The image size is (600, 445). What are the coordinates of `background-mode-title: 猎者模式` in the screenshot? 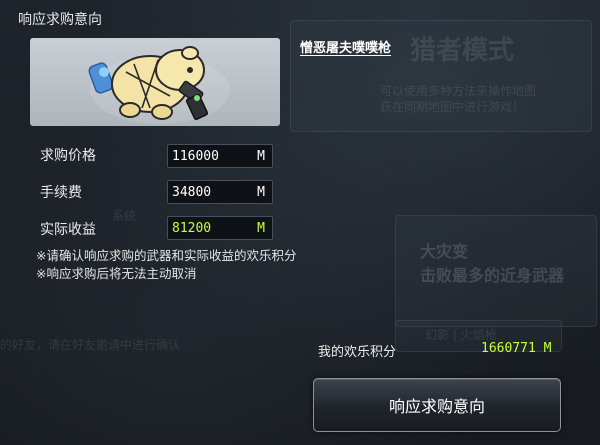 It's located at (462, 51).